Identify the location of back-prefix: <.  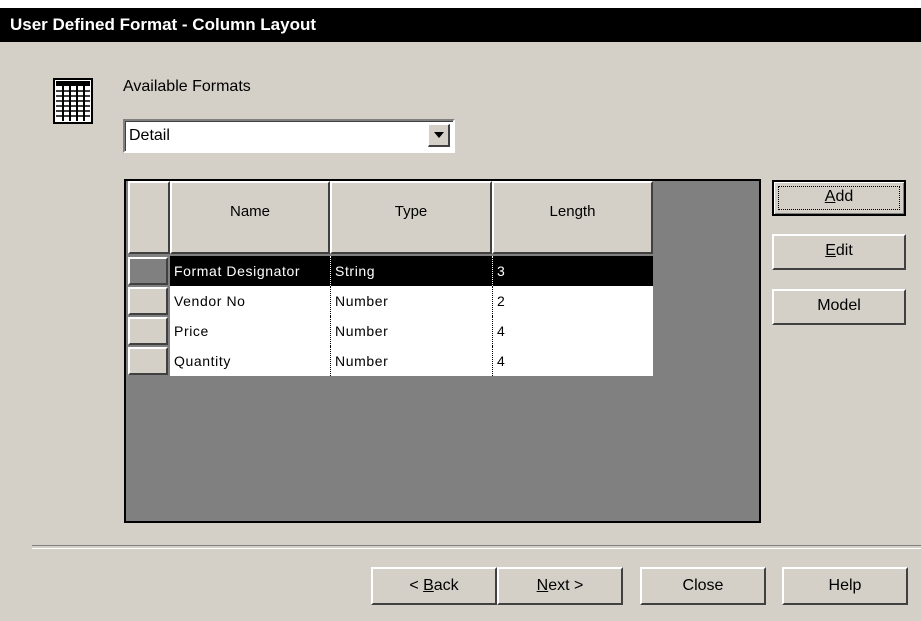
(416, 585).